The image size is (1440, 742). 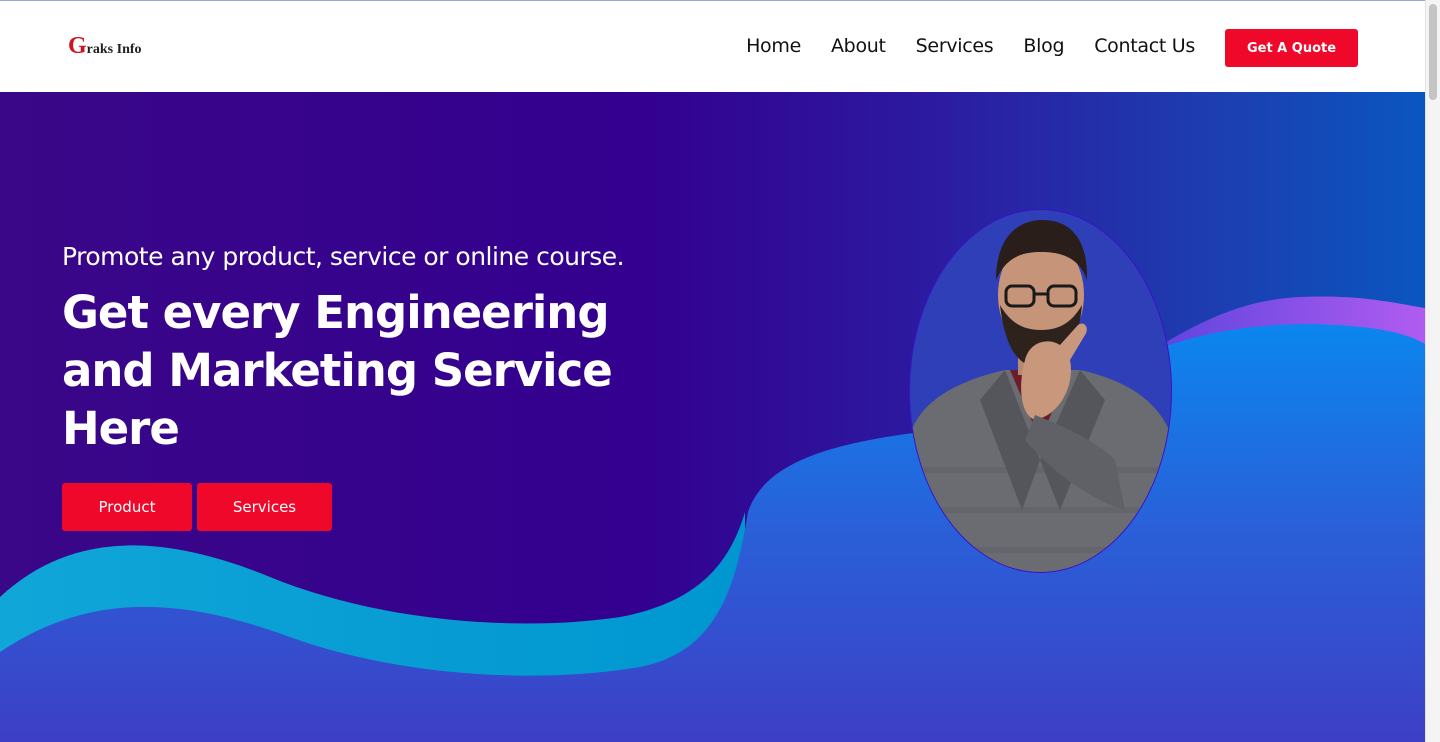 What do you see at coordinates (1433, 52) in the screenshot?
I see `scrollbar-thumb` at bounding box center [1433, 52].